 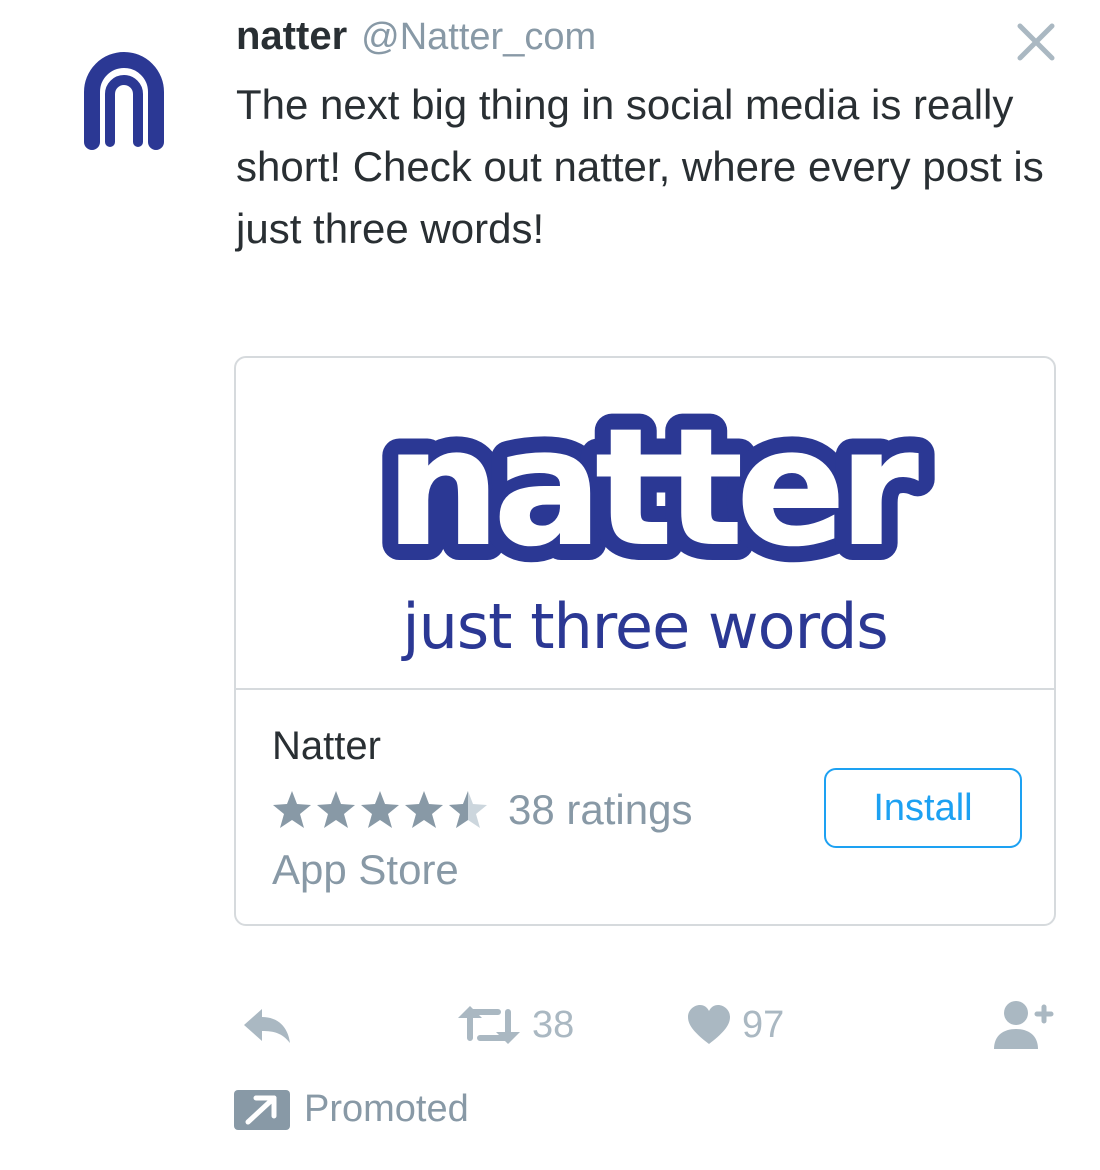 I want to click on promoted-arrow-icon, so click(x=262, y=1109).